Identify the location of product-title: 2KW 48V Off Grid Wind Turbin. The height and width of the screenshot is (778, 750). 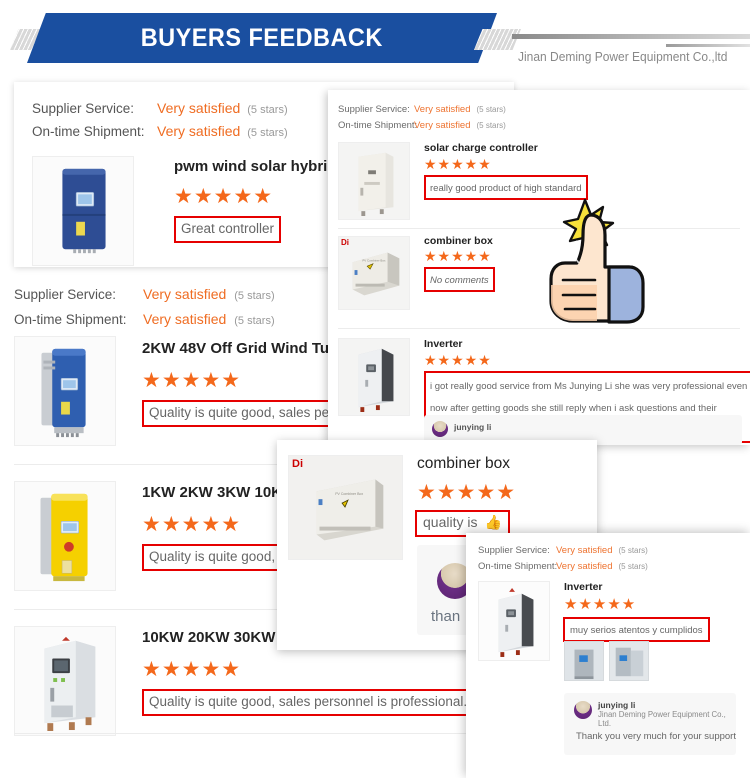
(250, 348).